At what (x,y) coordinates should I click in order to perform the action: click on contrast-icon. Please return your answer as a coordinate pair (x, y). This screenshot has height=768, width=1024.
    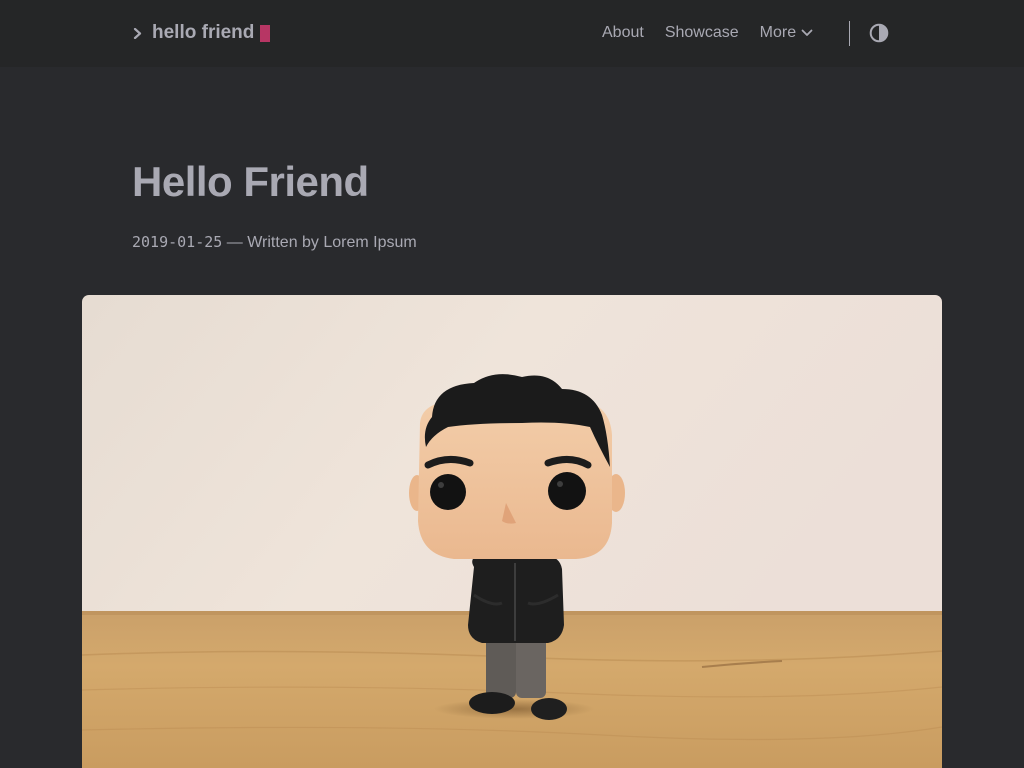
    Looking at the image, I should click on (879, 33).